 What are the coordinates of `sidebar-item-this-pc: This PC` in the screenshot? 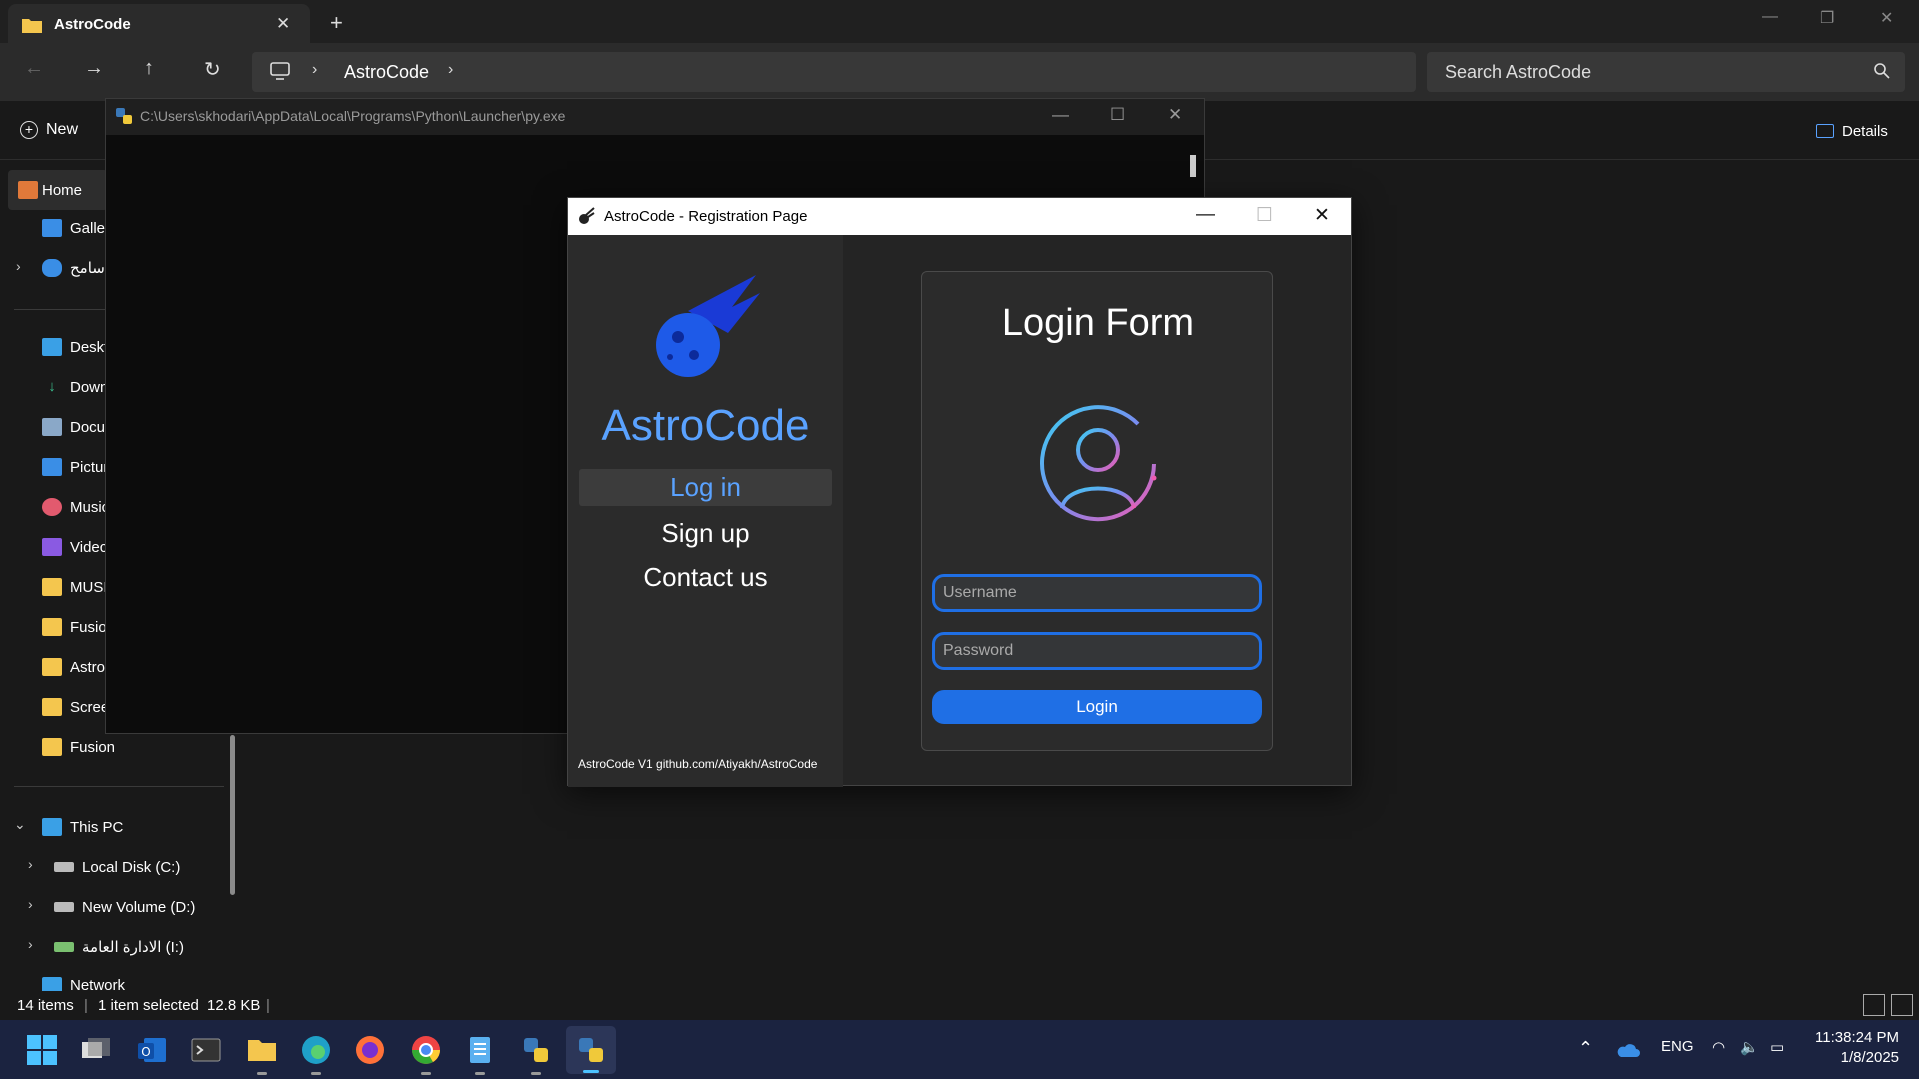 It's located at (82, 827).